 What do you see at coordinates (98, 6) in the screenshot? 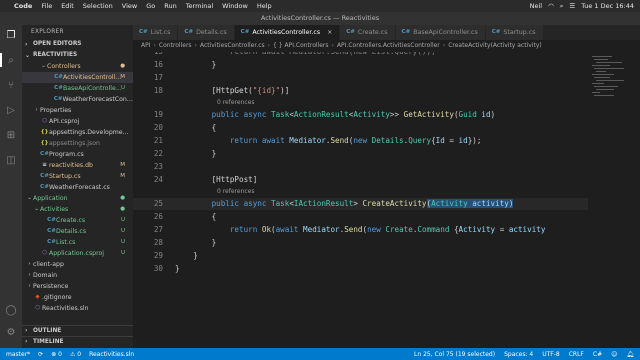
I see `menu-selection: Selection` at bounding box center [98, 6].